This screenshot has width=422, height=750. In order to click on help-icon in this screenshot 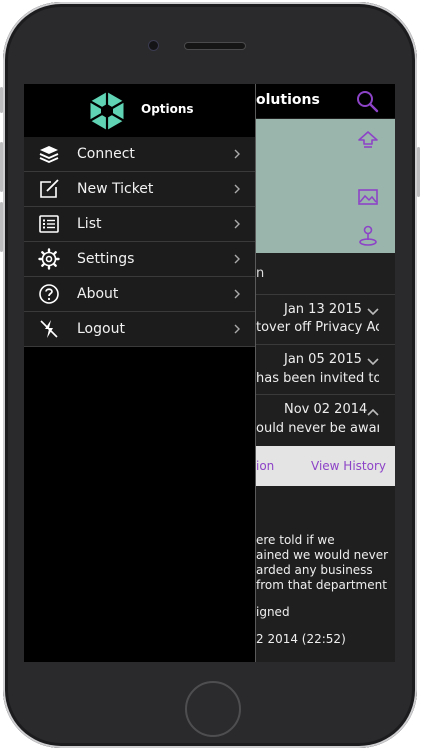, I will do `click(49, 294)`.